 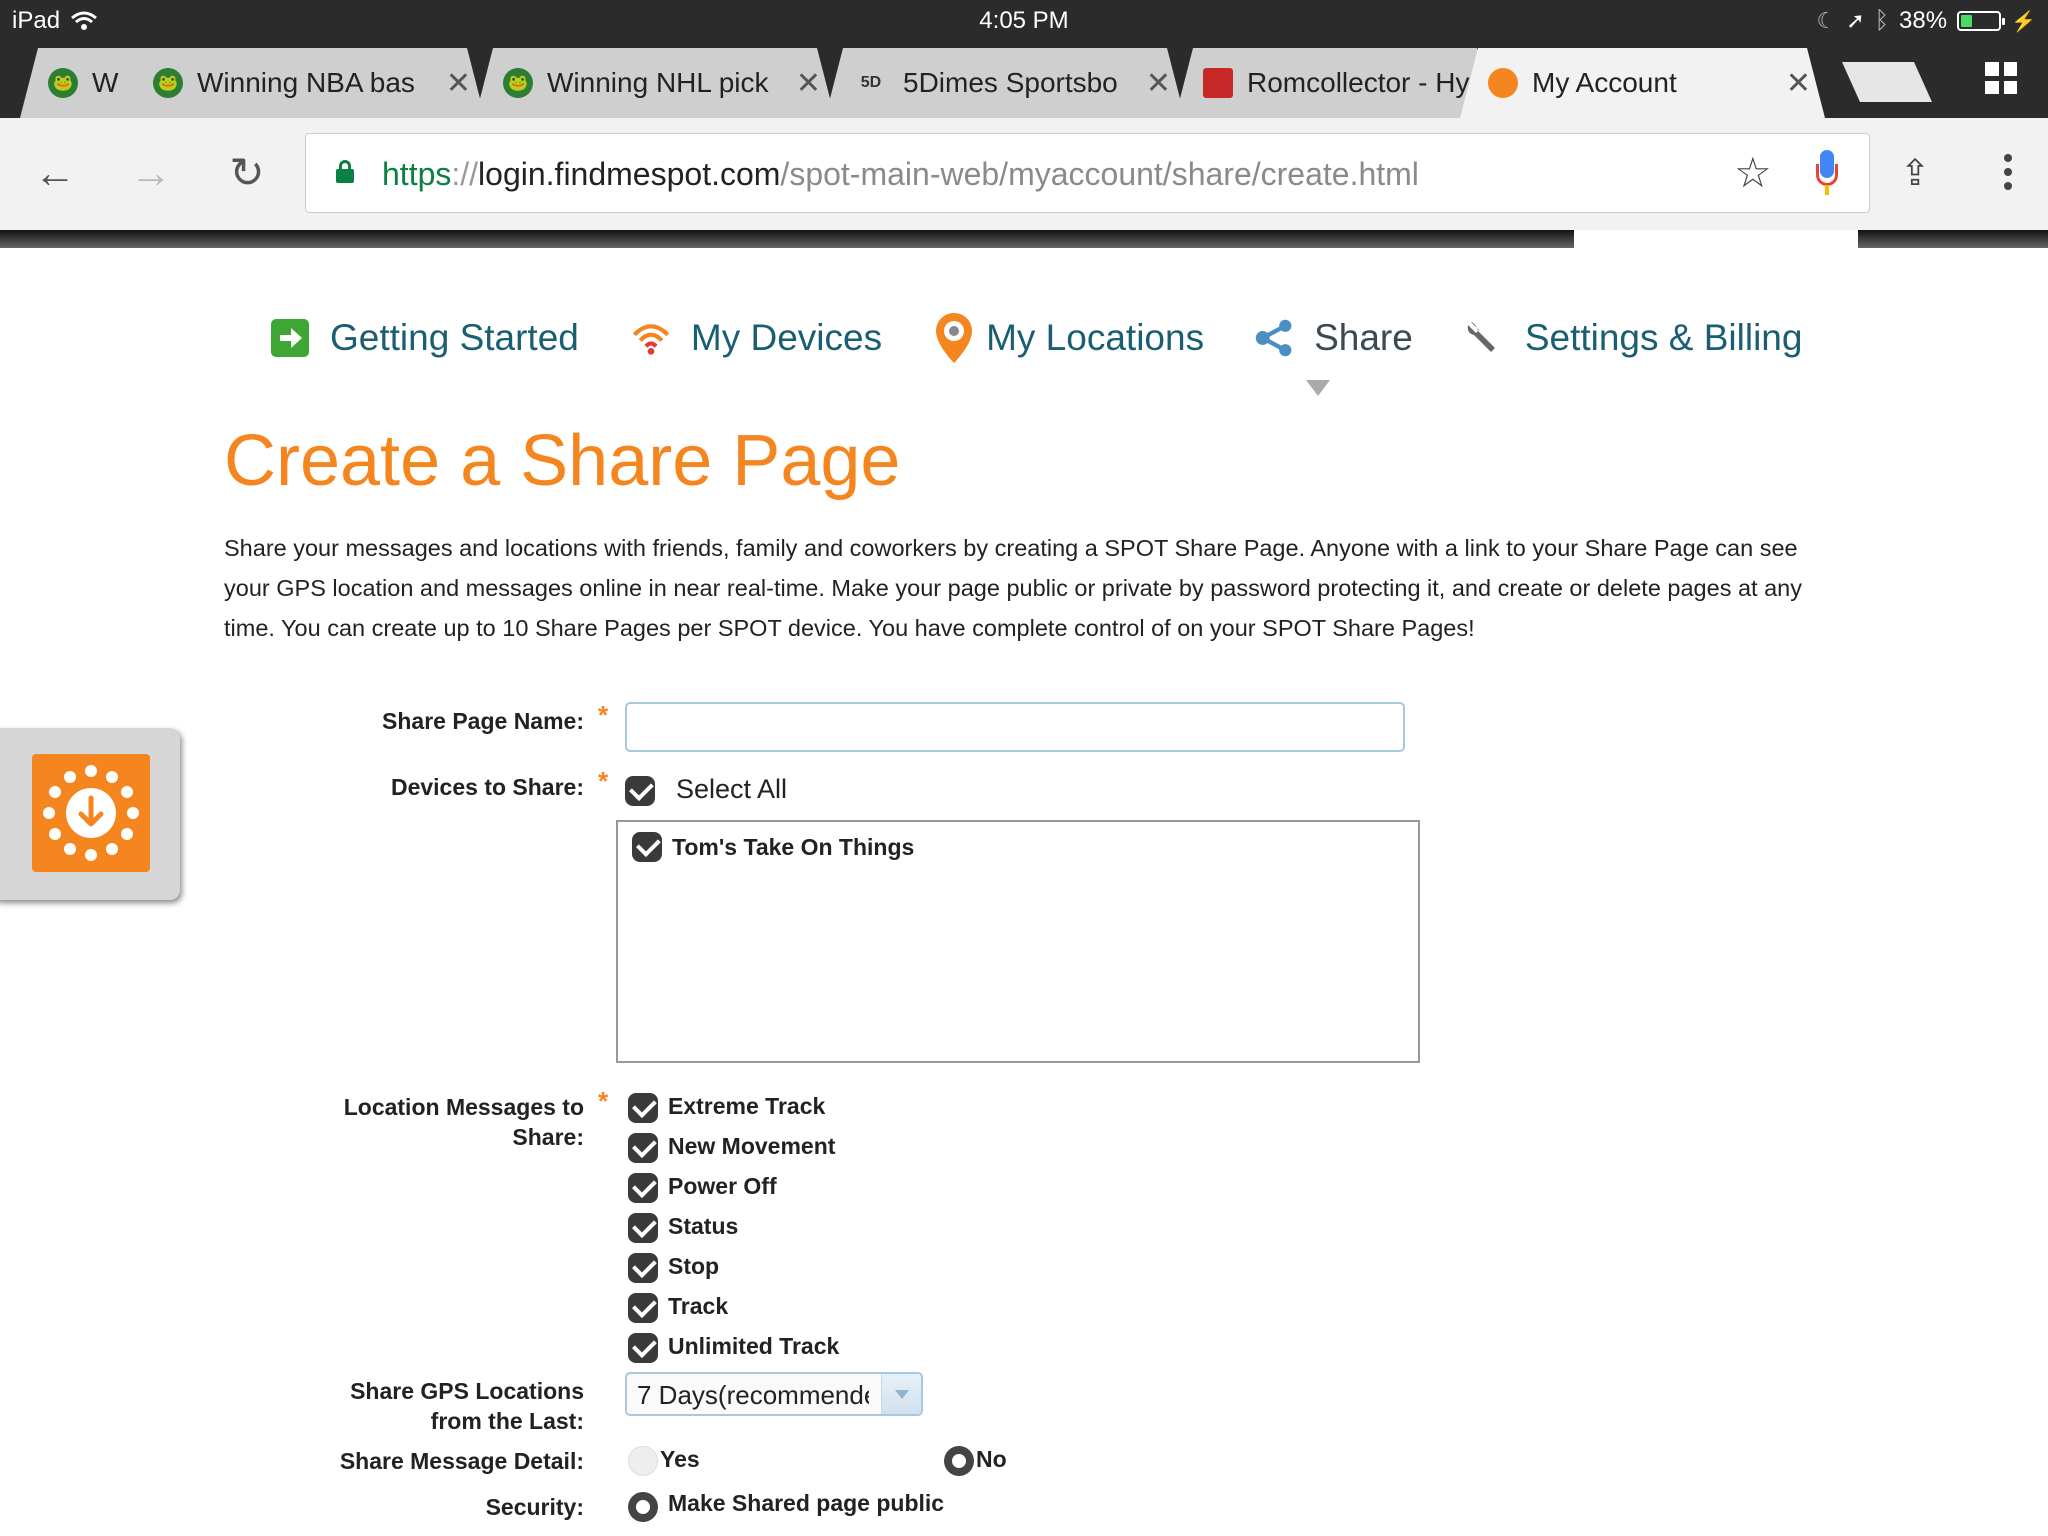 What do you see at coordinates (793, 847) in the screenshot?
I see `device-label: Tom's Take On Things` at bounding box center [793, 847].